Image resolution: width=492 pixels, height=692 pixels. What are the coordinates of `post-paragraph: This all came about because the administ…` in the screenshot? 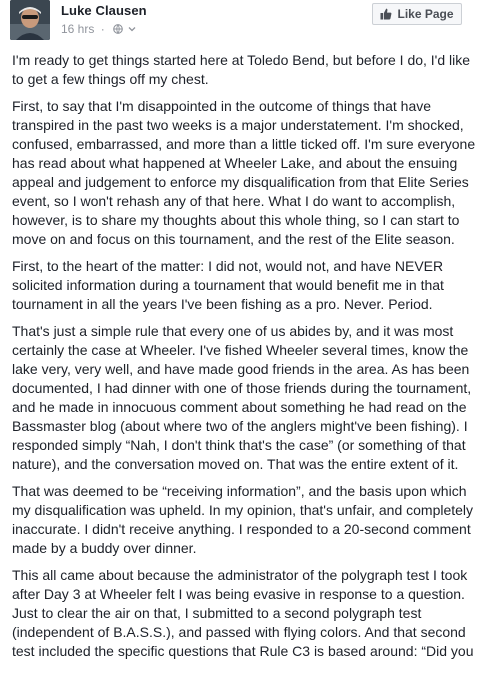 It's located at (243, 613).